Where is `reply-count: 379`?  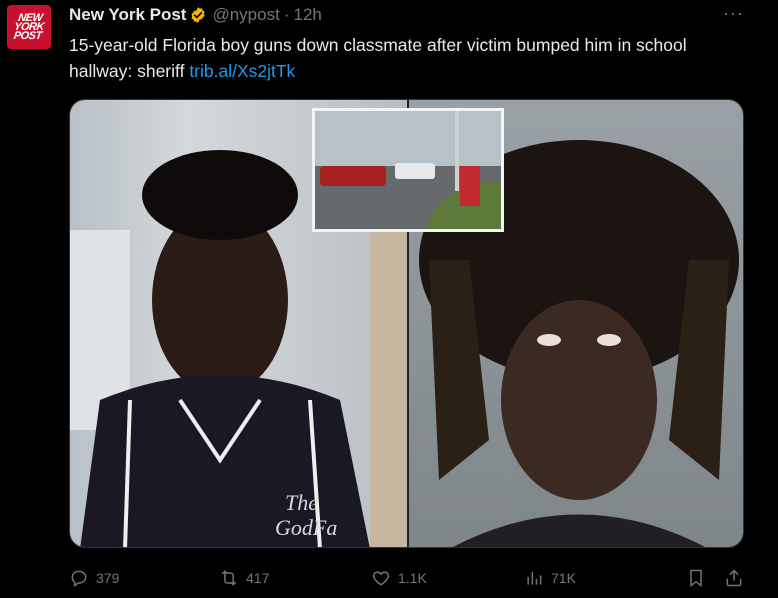 reply-count: 379 is located at coordinates (108, 578).